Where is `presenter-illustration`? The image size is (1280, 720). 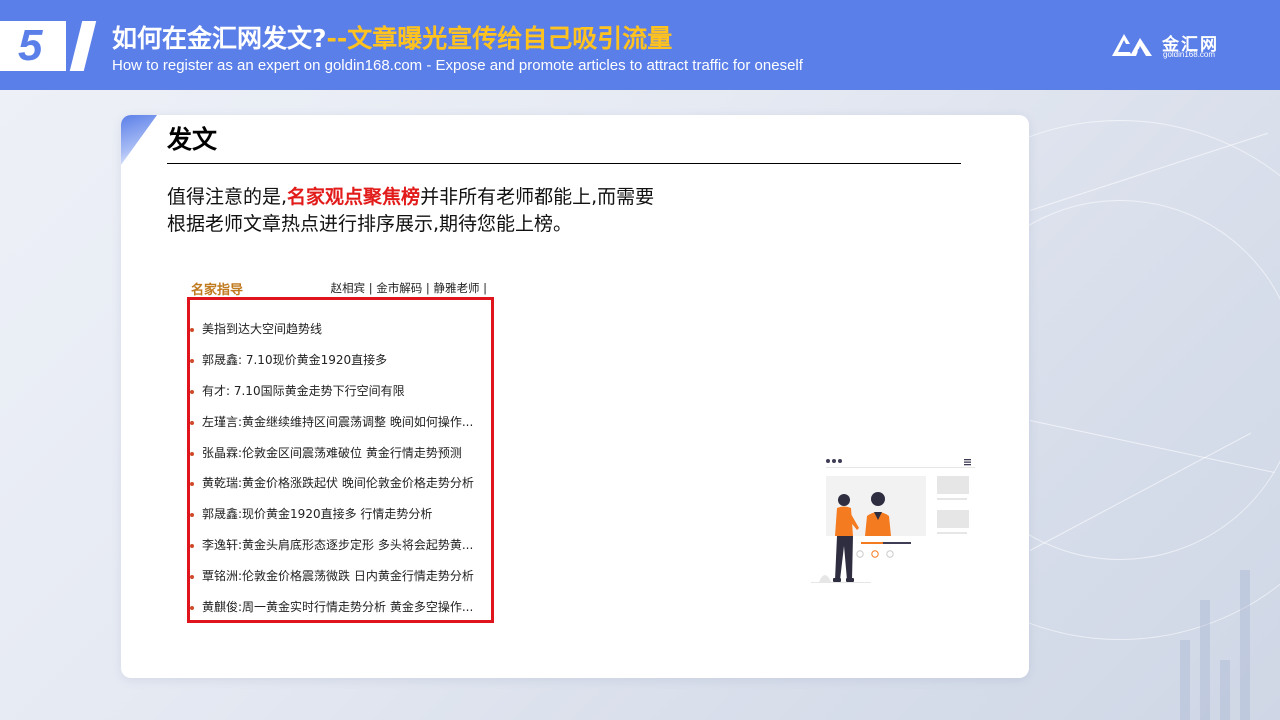 presenter-illustration is located at coordinates (893, 521).